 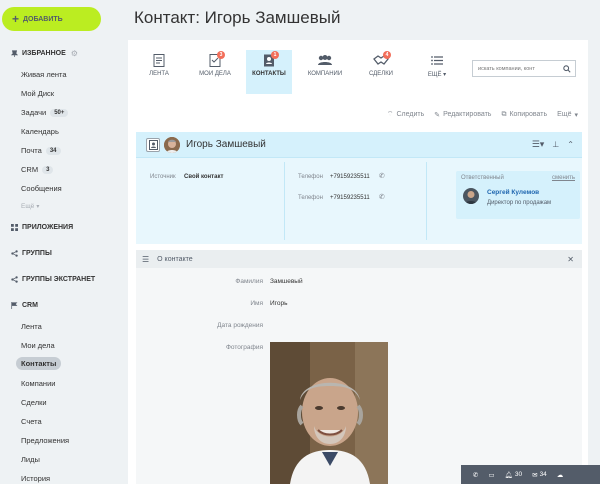 I want to click on crm-item-contacts: Контакты, so click(x=39, y=363).